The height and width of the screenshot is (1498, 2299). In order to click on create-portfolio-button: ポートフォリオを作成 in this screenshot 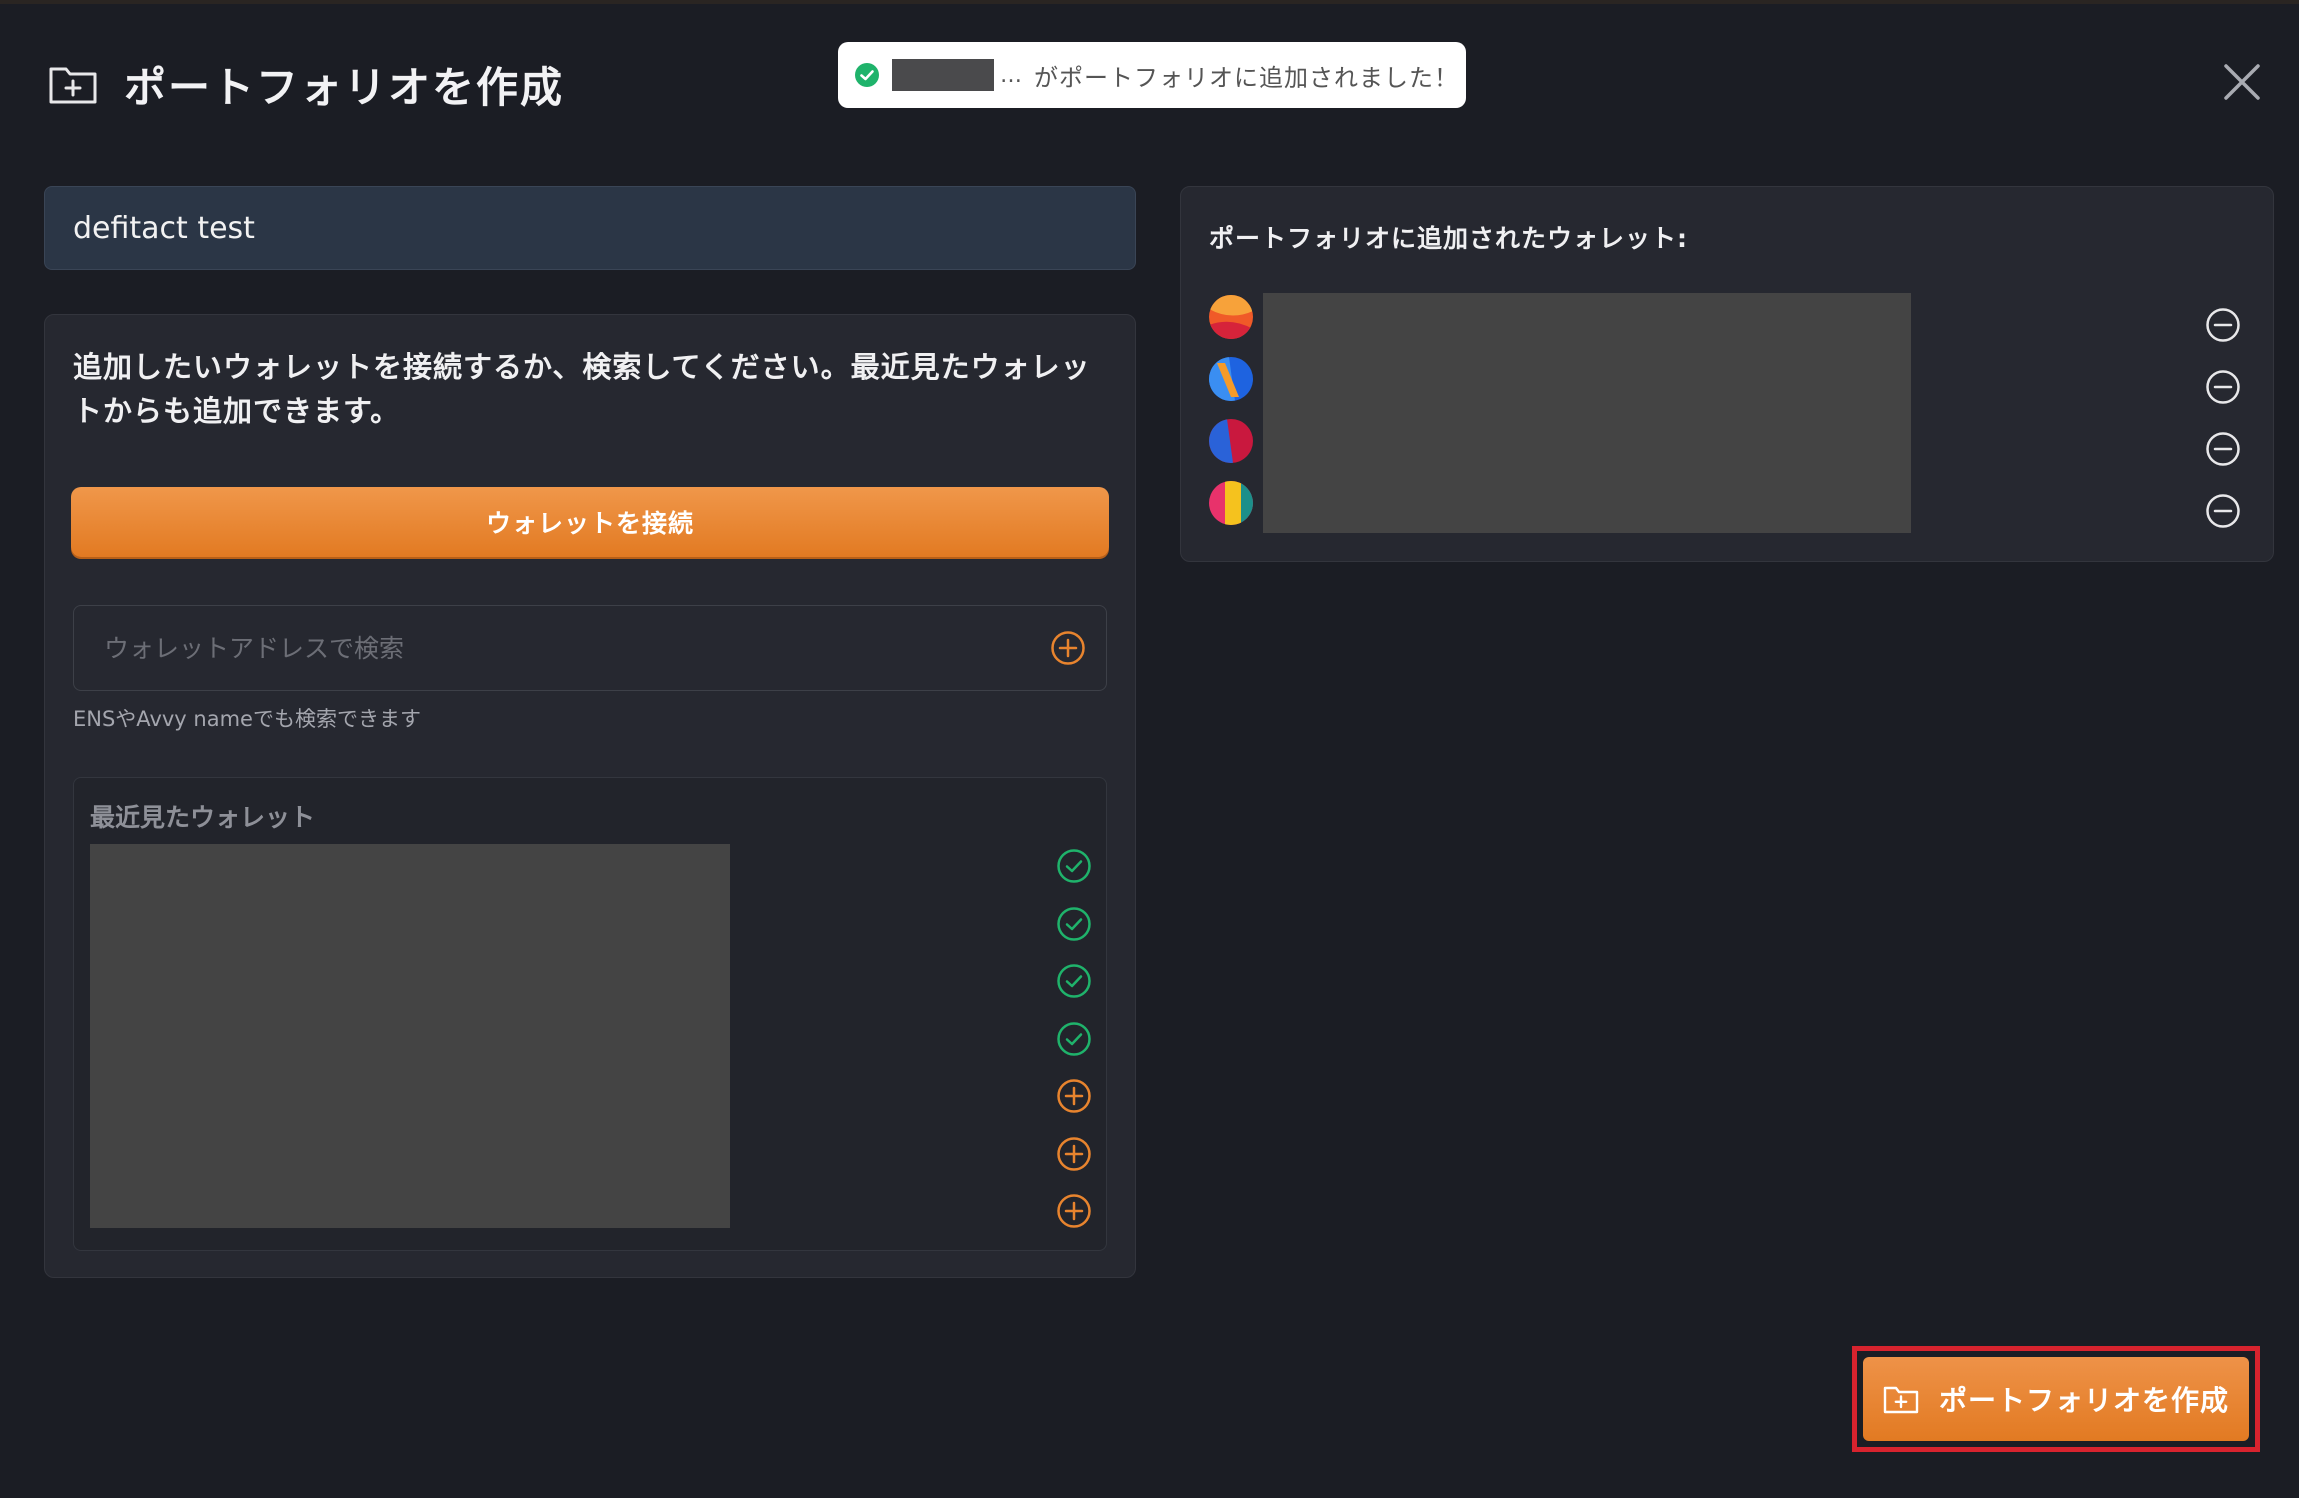, I will do `click(2056, 1399)`.